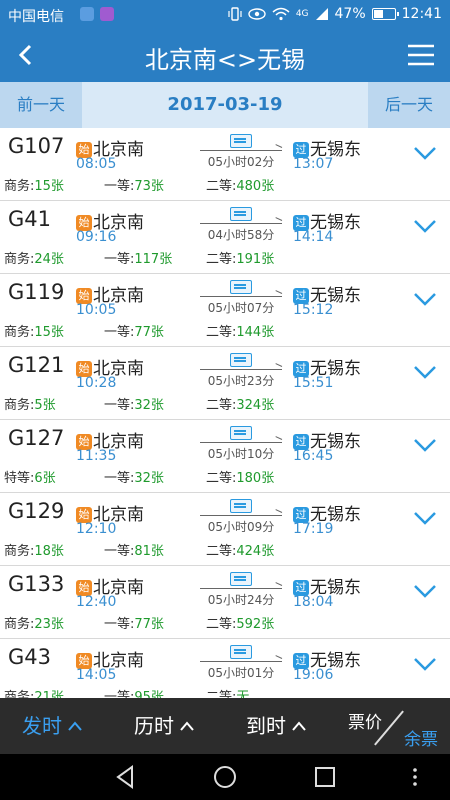 This screenshot has width=450, height=800. Describe the element at coordinates (335, 14) in the screenshot. I see `status-right: 4G 47% 12:41` at that location.